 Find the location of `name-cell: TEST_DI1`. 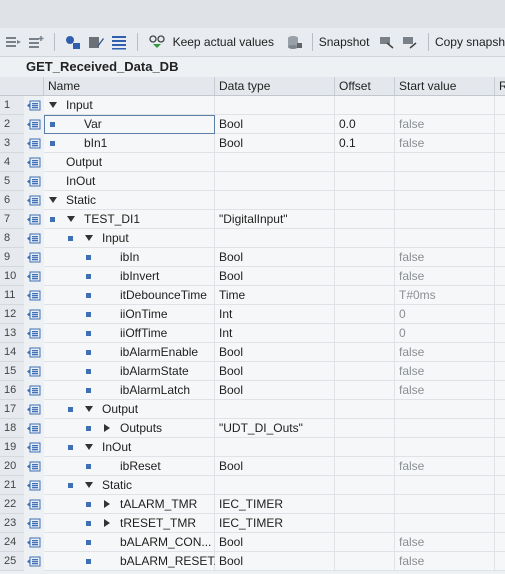

name-cell: TEST_DI1 is located at coordinates (129, 219).